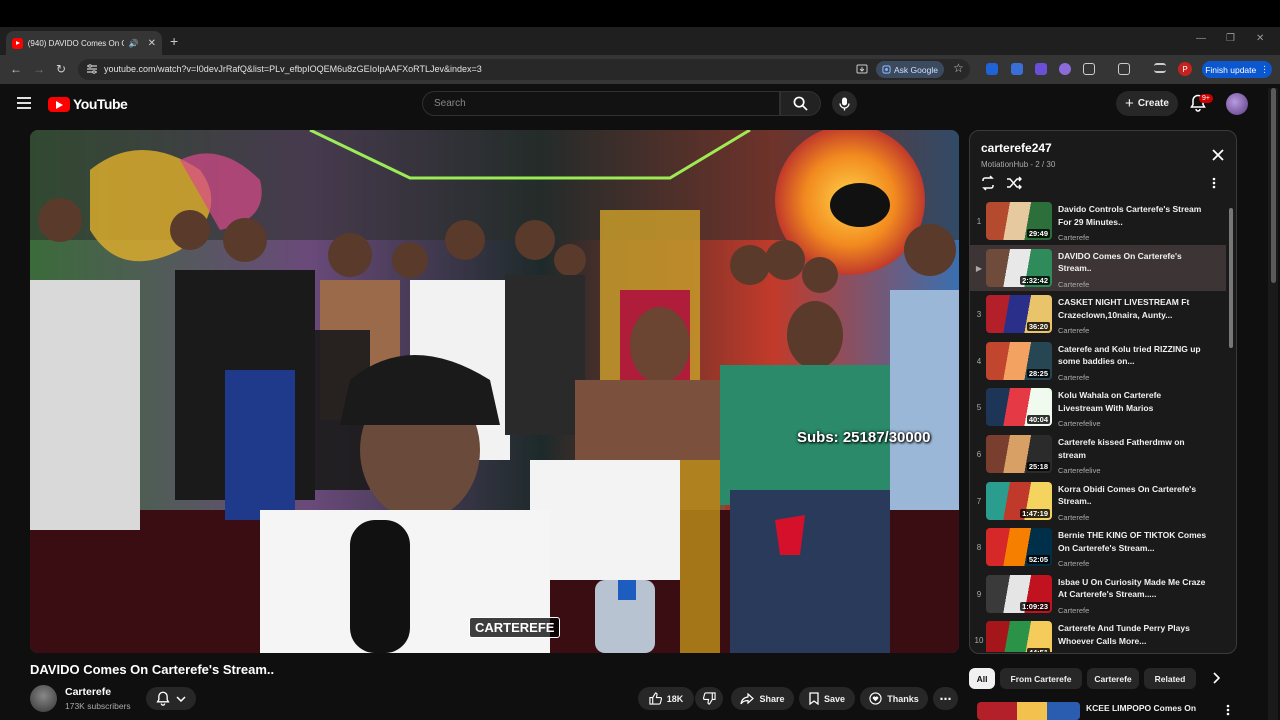 This screenshot has width=1280, height=720. I want to click on finish-update-label: Finish update, so click(1231, 69).